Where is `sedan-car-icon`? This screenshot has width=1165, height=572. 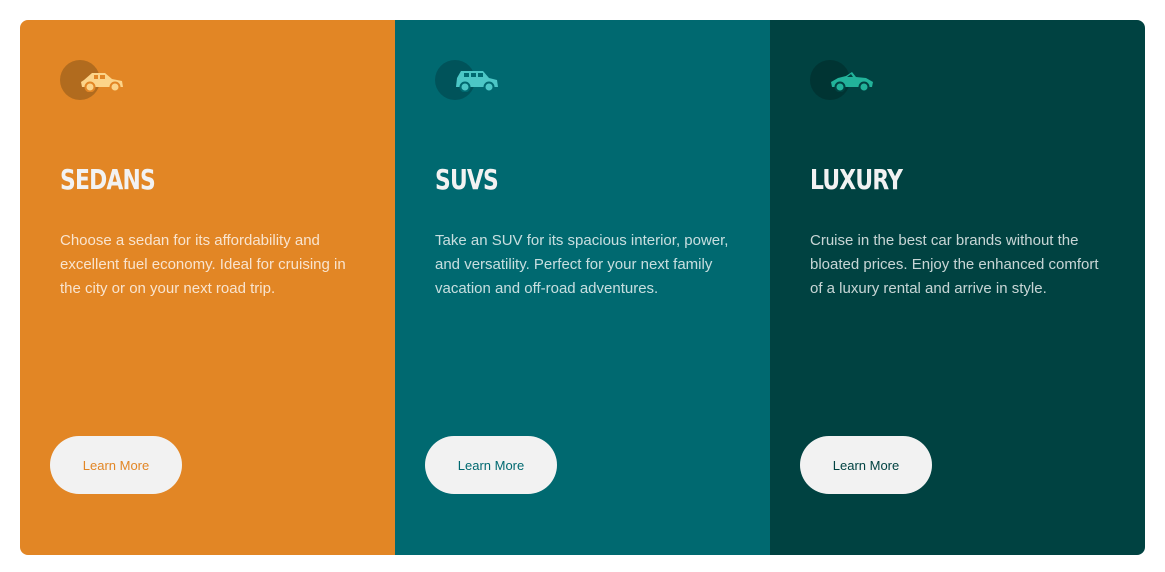 sedan-car-icon is located at coordinates (93, 80).